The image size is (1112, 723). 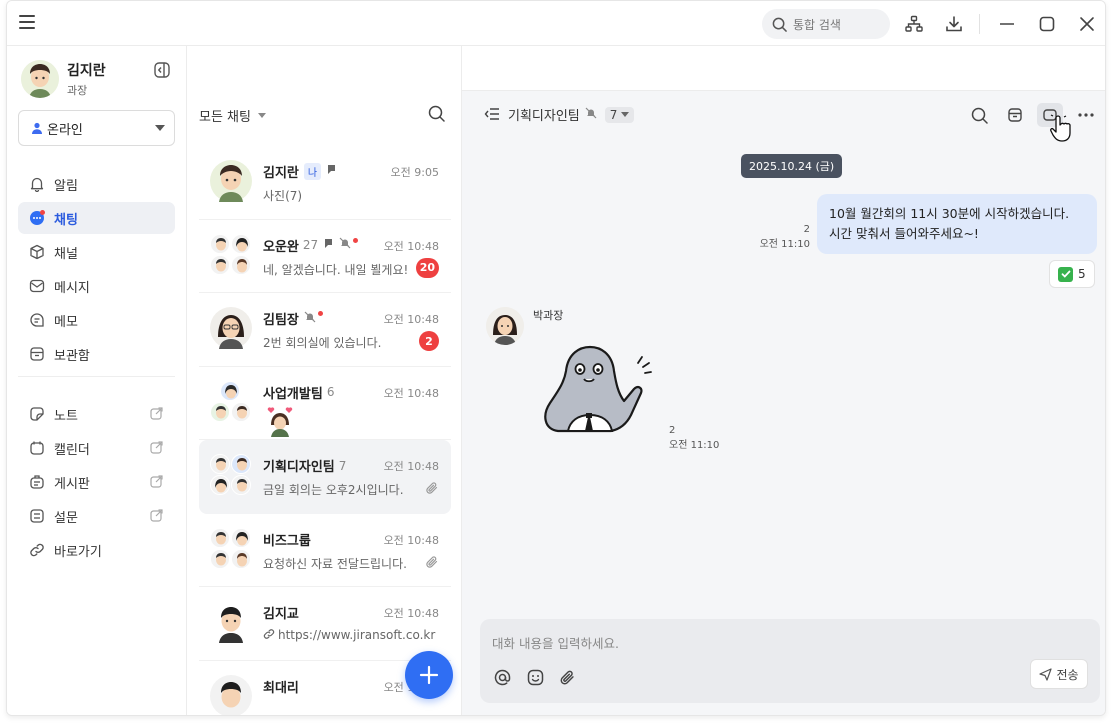 What do you see at coordinates (1086, 115) in the screenshot?
I see `more-icon` at bounding box center [1086, 115].